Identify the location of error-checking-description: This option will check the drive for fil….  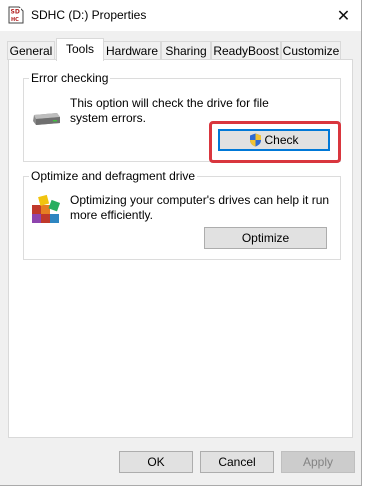
(169, 111).